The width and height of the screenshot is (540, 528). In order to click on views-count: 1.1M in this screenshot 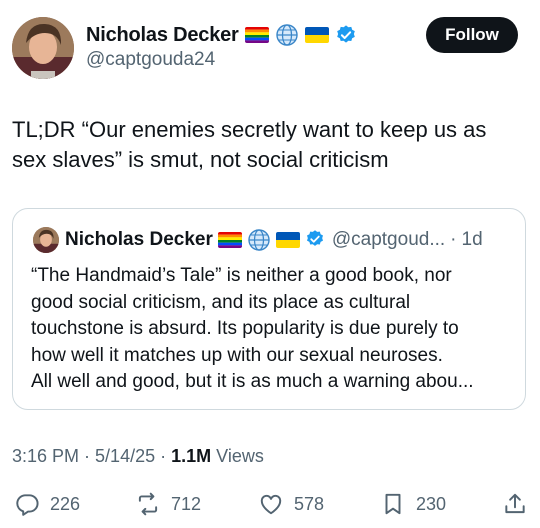, I will do `click(191, 456)`.